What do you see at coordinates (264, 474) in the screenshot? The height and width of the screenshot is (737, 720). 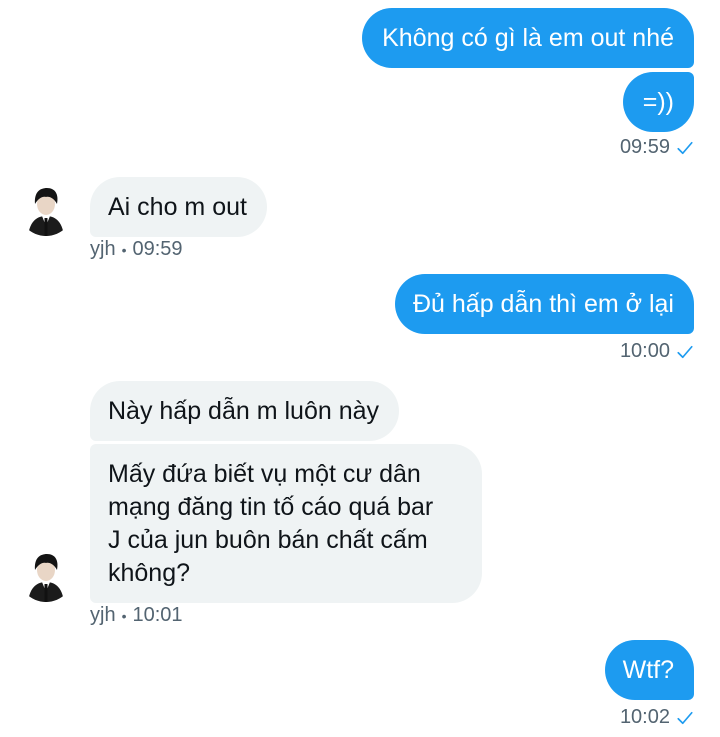 I see `message-text-line: Mấy đứa biết vụ một cư dân` at bounding box center [264, 474].